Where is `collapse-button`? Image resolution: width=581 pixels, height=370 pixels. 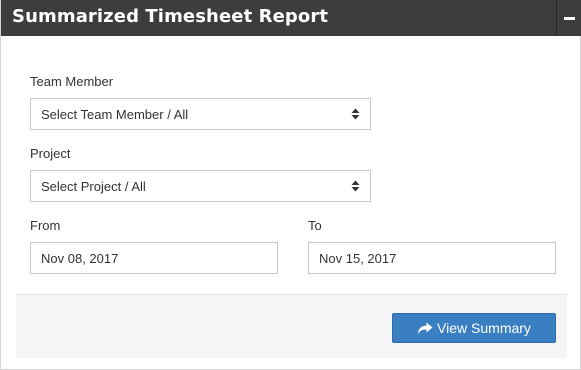
collapse-button is located at coordinates (568, 18).